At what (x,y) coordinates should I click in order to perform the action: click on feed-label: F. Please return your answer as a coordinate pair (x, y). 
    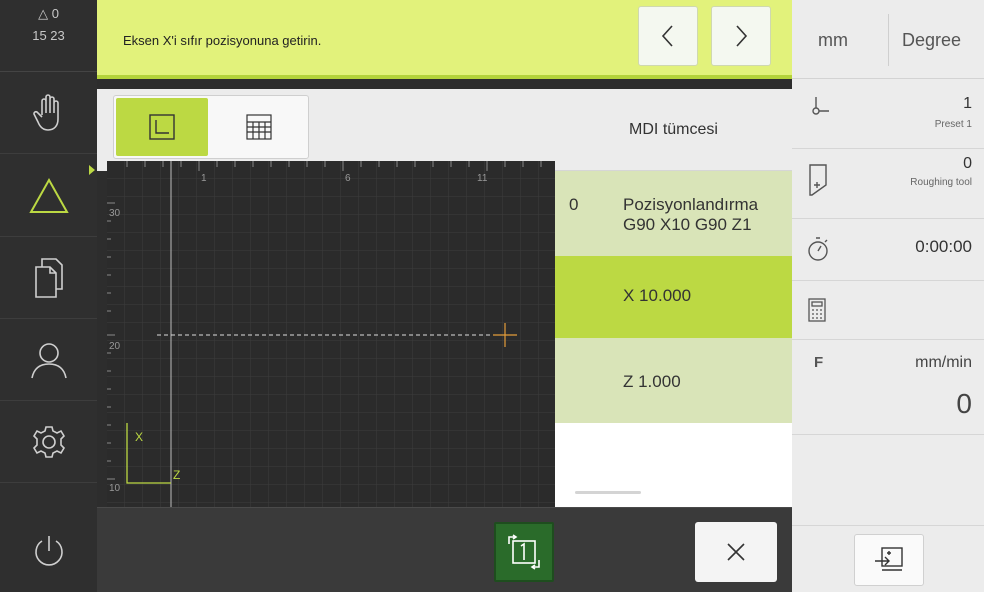
    Looking at the image, I should click on (819, 362).